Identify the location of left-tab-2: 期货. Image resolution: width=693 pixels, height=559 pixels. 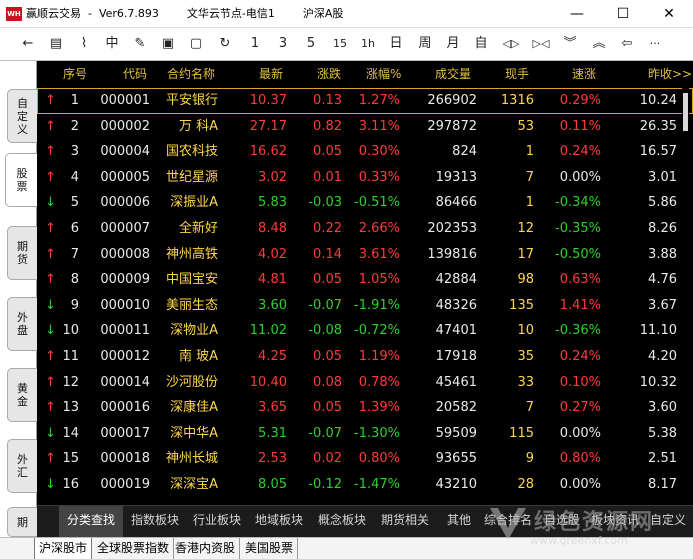
(22, 253).